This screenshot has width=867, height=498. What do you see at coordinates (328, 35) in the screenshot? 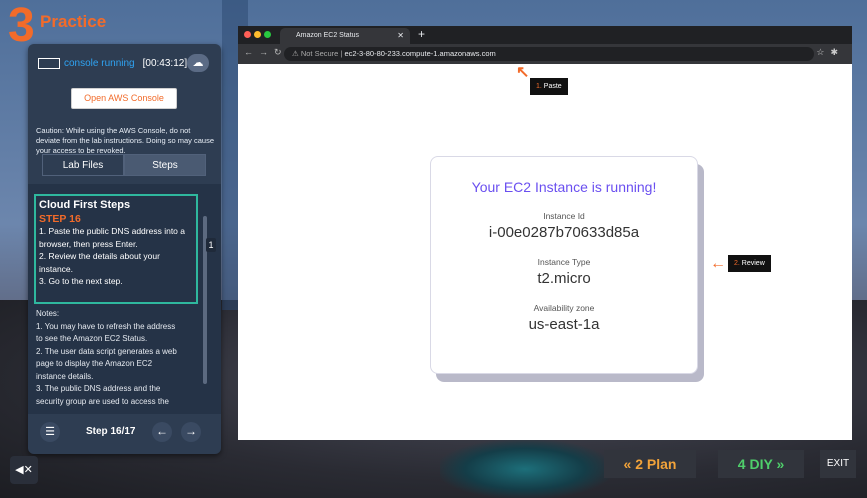
I see `browser-tab-title: Amazon EC2 Status` at bounding box center [328, 35].